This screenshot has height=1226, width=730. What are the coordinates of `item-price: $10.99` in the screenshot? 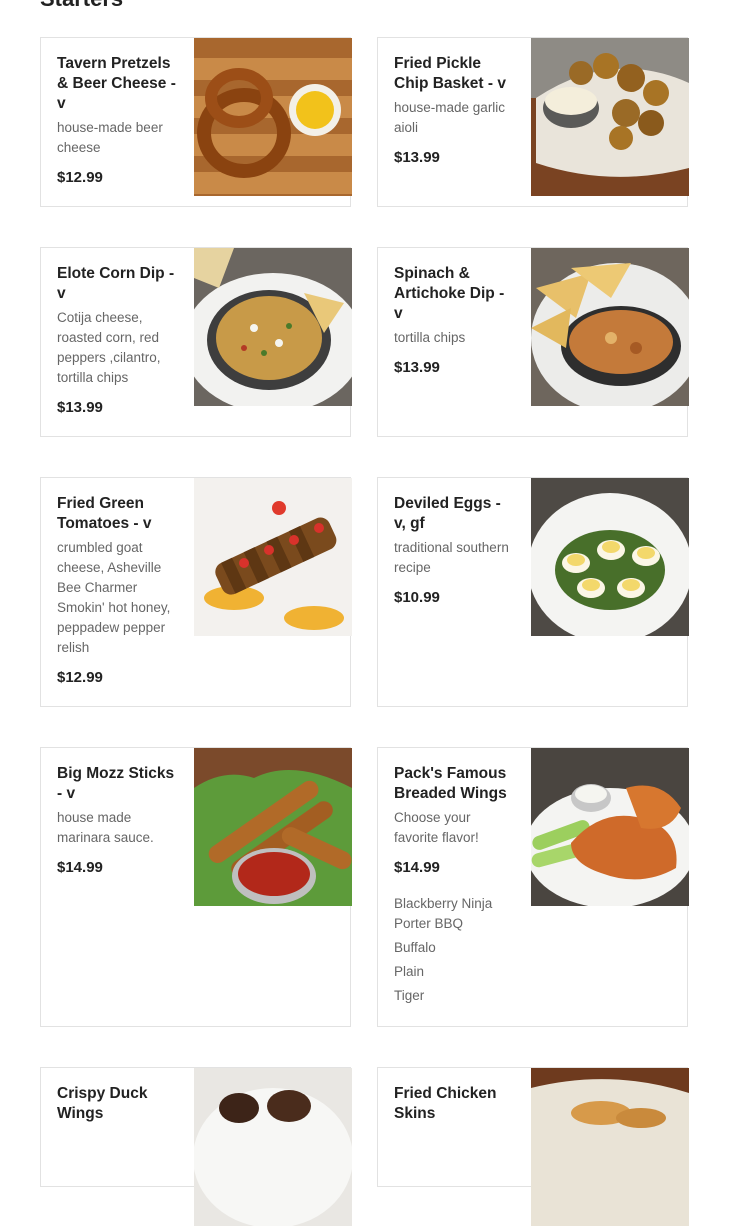 It's located at (417, 597).